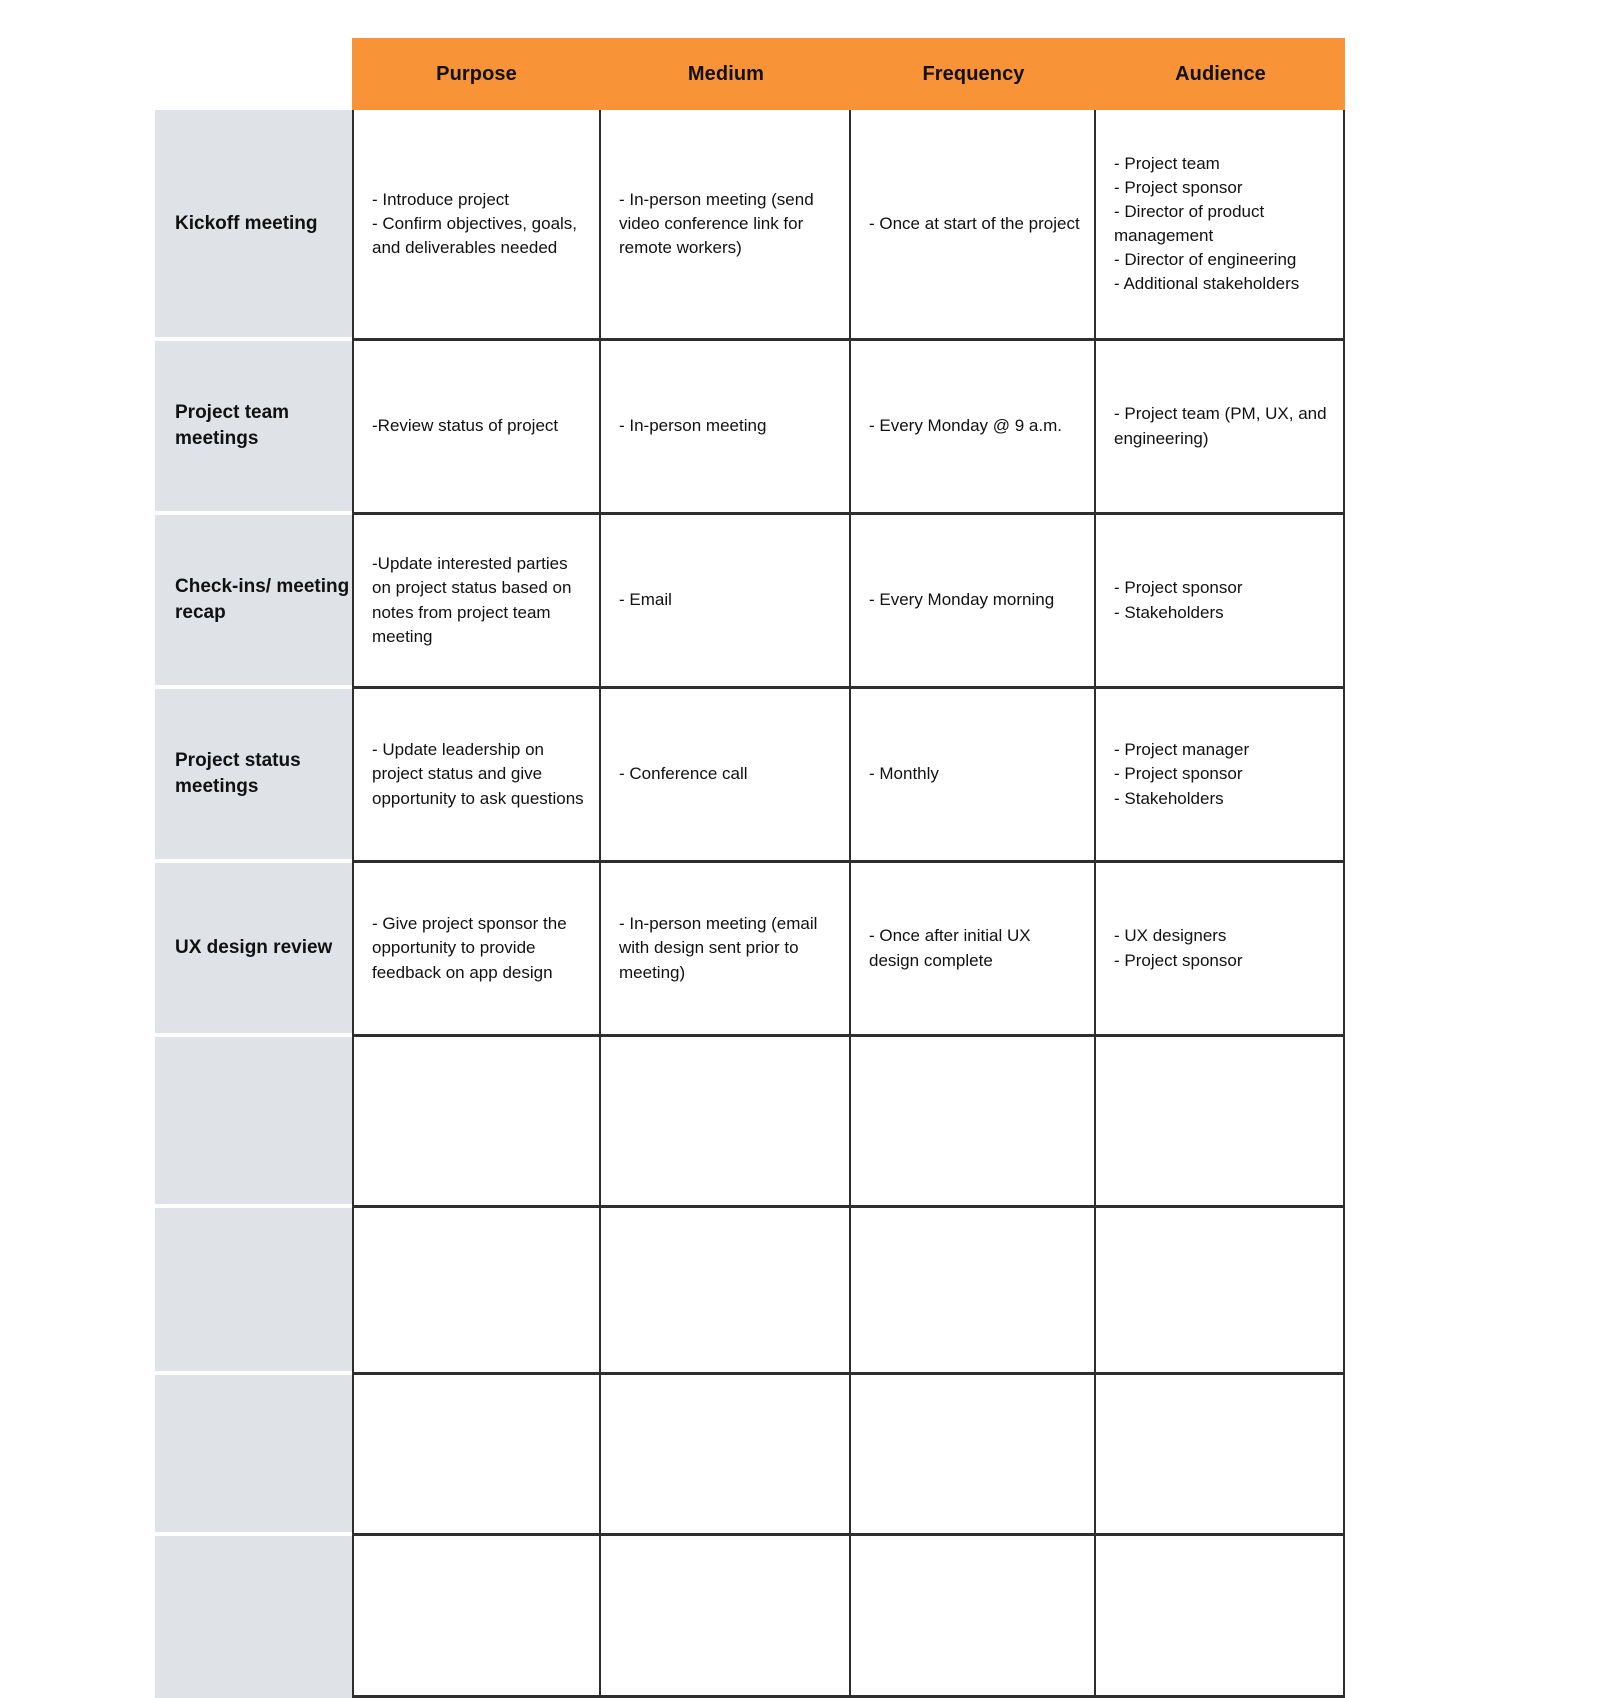 This screenshot has width=1600, height=1698. I want to click on cell-empty-1-purpose, so click(476, 1122).